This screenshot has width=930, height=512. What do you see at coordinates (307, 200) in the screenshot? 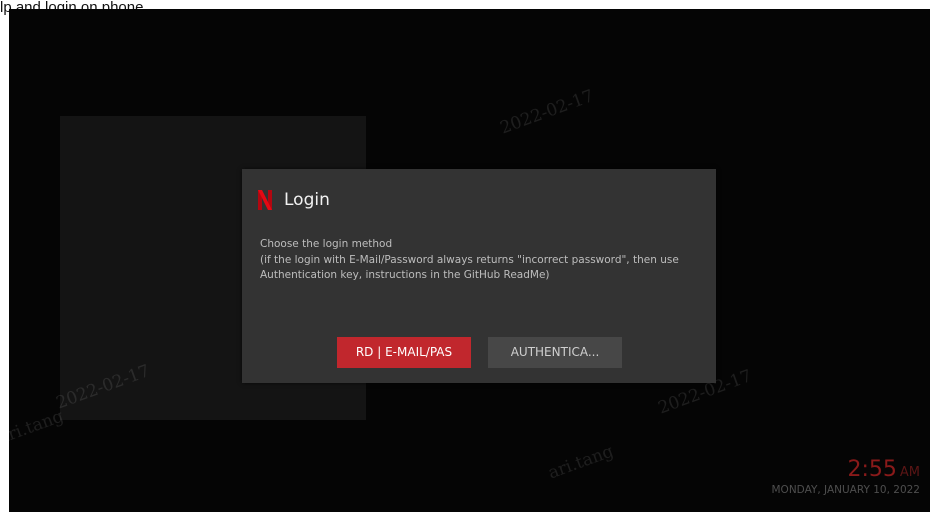
I see `dialog-title: Login` at bounding box center [307, 200].